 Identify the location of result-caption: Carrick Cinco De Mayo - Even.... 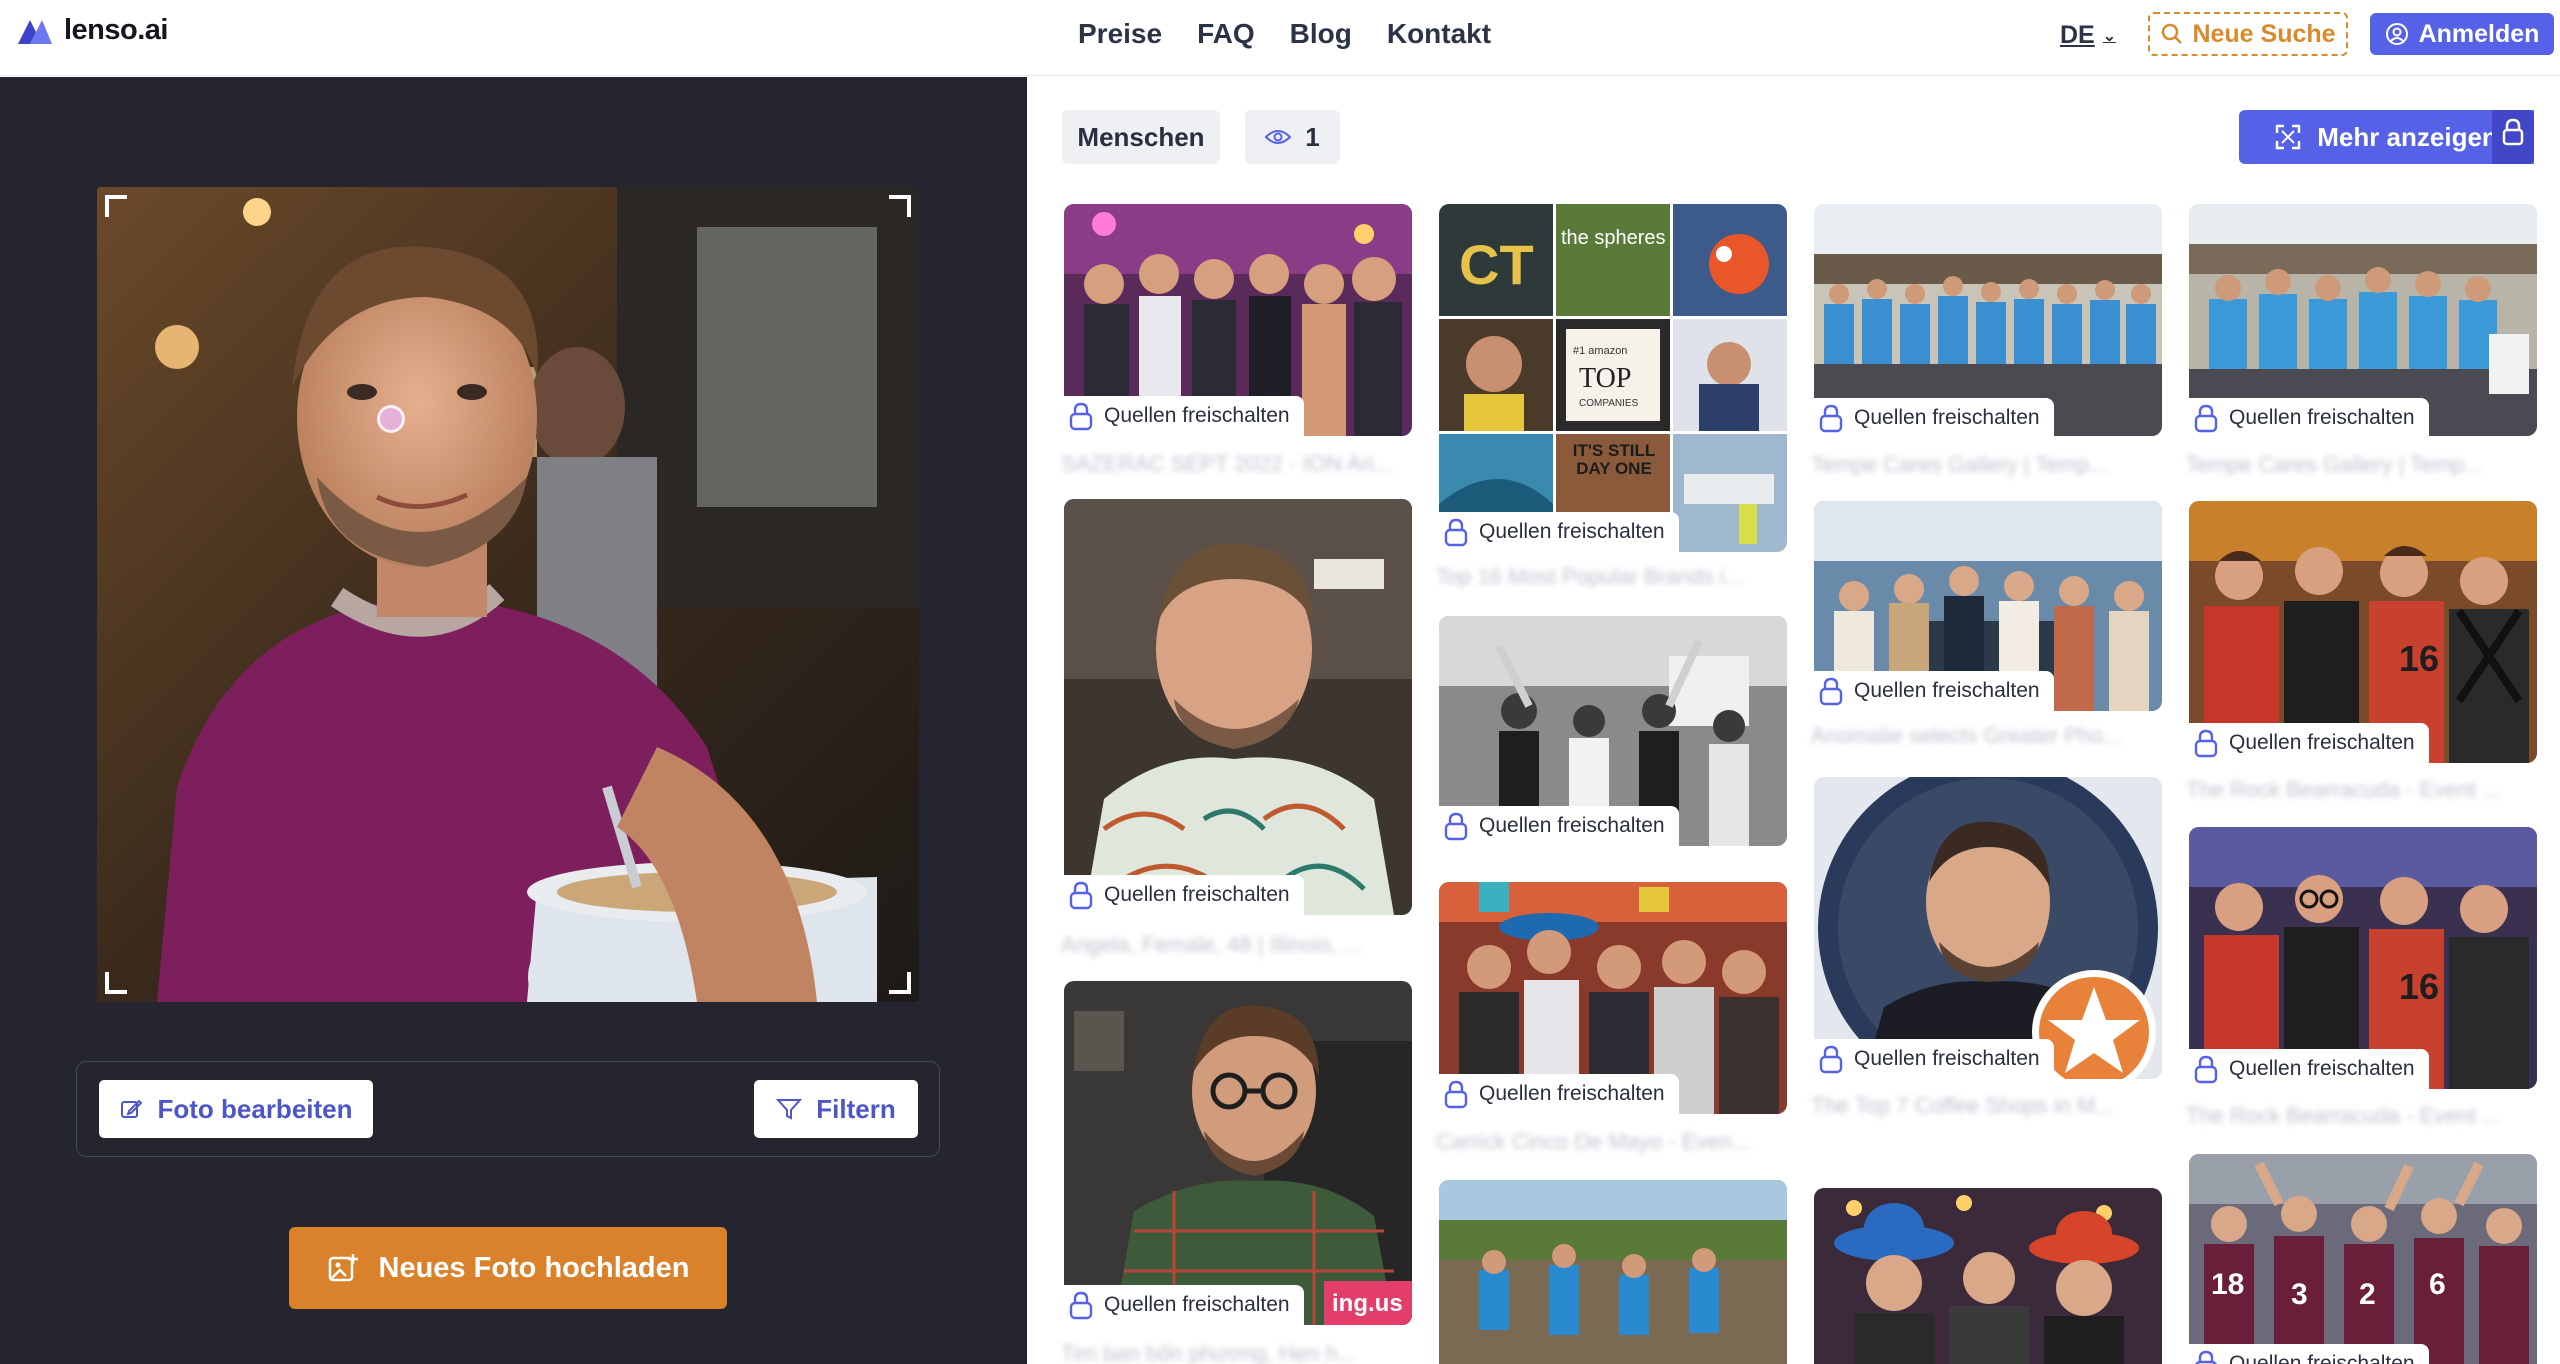
(1593, 1141).